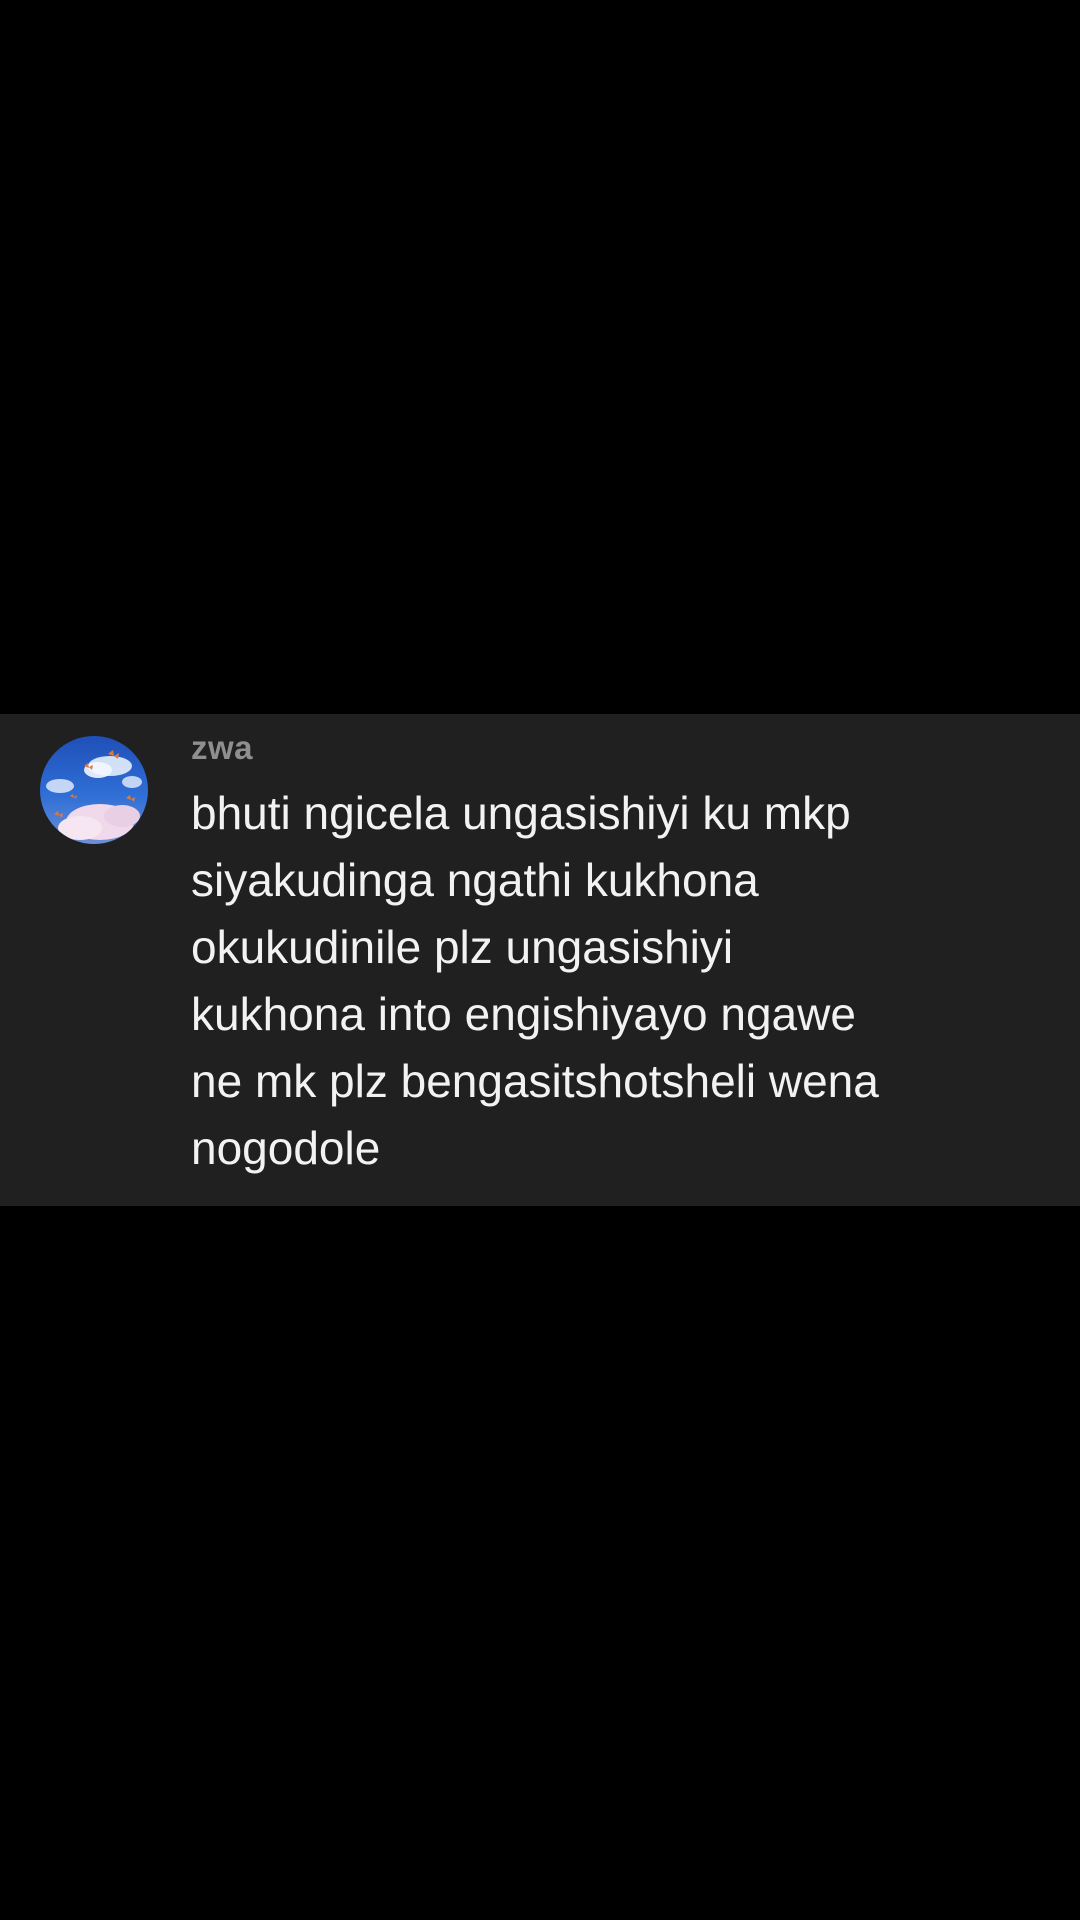 The width and height of the screenshot is (1080, 1920). What do you see at coordinates (286, 1148) in the screenshot?
I see `comment-text-line: nogodole` at bounding box center [286, 1148].